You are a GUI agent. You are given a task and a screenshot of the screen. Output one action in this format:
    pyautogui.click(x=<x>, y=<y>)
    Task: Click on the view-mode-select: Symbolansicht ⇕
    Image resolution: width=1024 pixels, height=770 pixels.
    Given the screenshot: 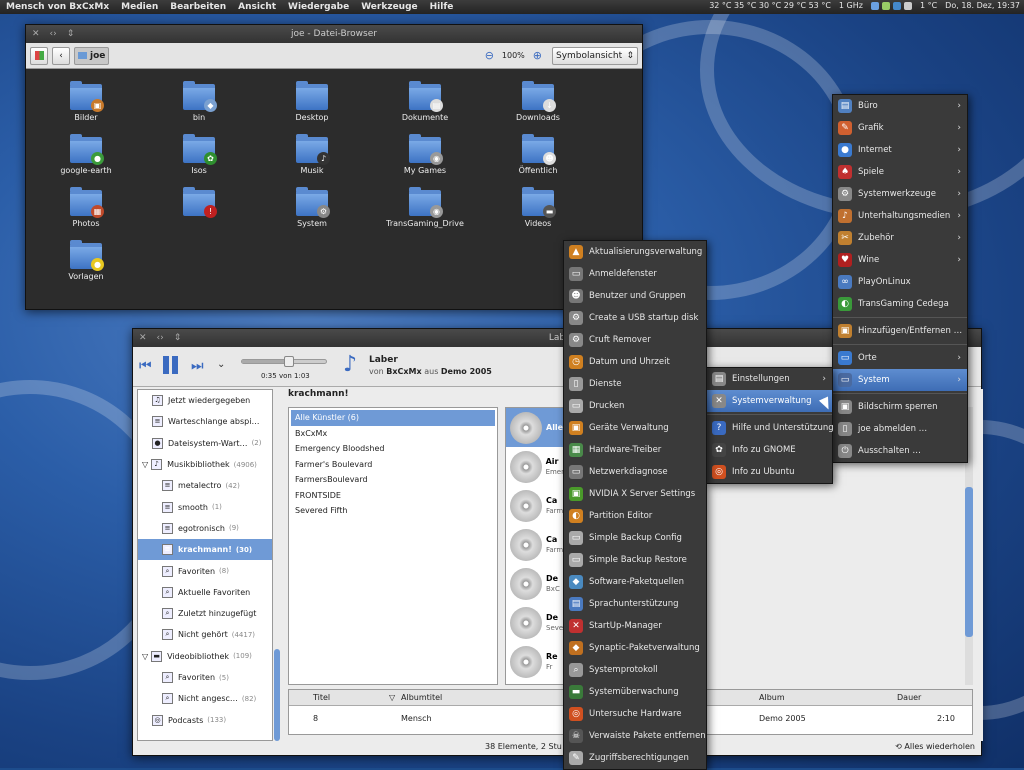 What is the action you would take?
    pyautogui.click(x=595, y=55)
    